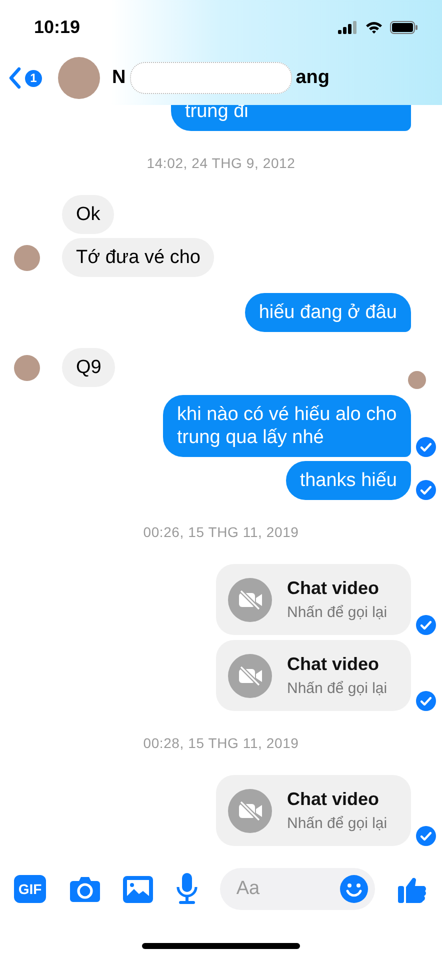  Describe the element at coordinates (348, 27) in the screenshot. I see `signal-icon` at that location.